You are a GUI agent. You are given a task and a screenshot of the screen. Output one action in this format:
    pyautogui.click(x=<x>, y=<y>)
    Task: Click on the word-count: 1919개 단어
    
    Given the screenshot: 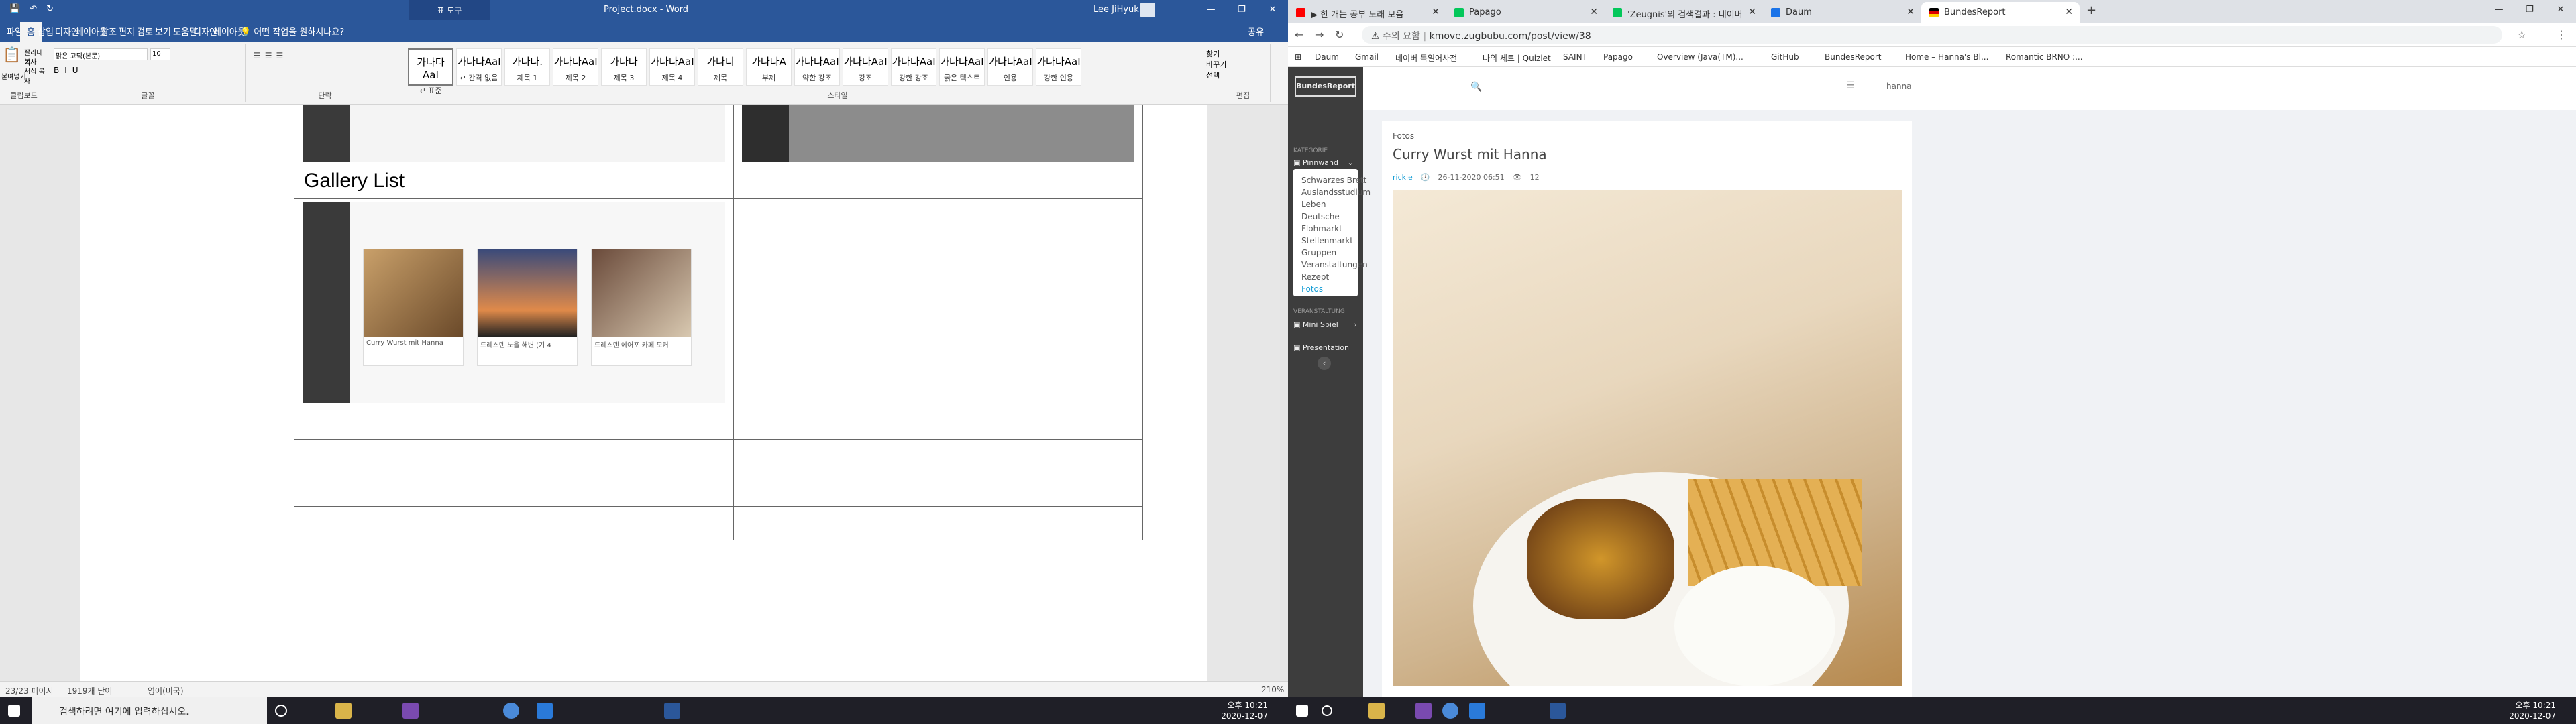 What is the action you would take?
    pyautogui.click(x=89, y=691)
    